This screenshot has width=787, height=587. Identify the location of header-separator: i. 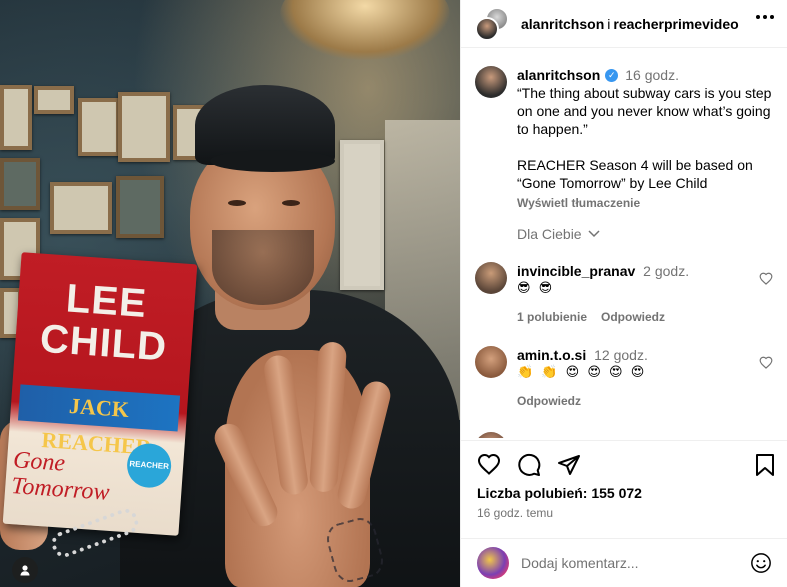
(609, 23).